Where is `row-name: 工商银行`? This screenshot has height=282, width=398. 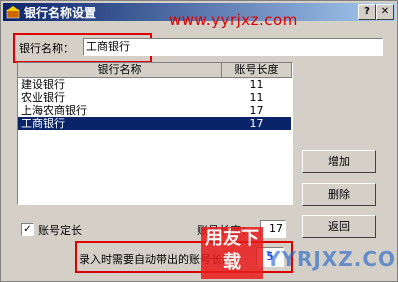
row-name: 工商银行 is located at coordinates (43, 123).